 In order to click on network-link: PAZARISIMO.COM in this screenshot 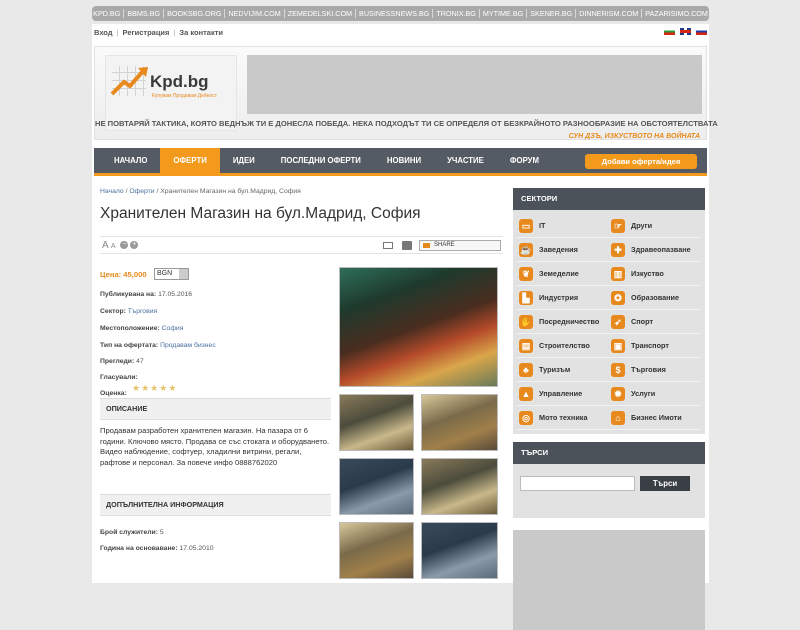, I will do `click(676, 13)`.